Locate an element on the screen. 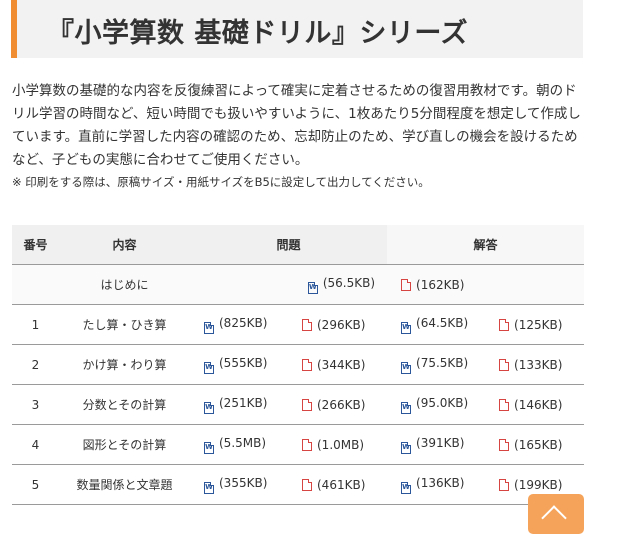 The height and width of the screenshot is (534, 640). file-size: (344KB) is located at coordinates (341, 364).